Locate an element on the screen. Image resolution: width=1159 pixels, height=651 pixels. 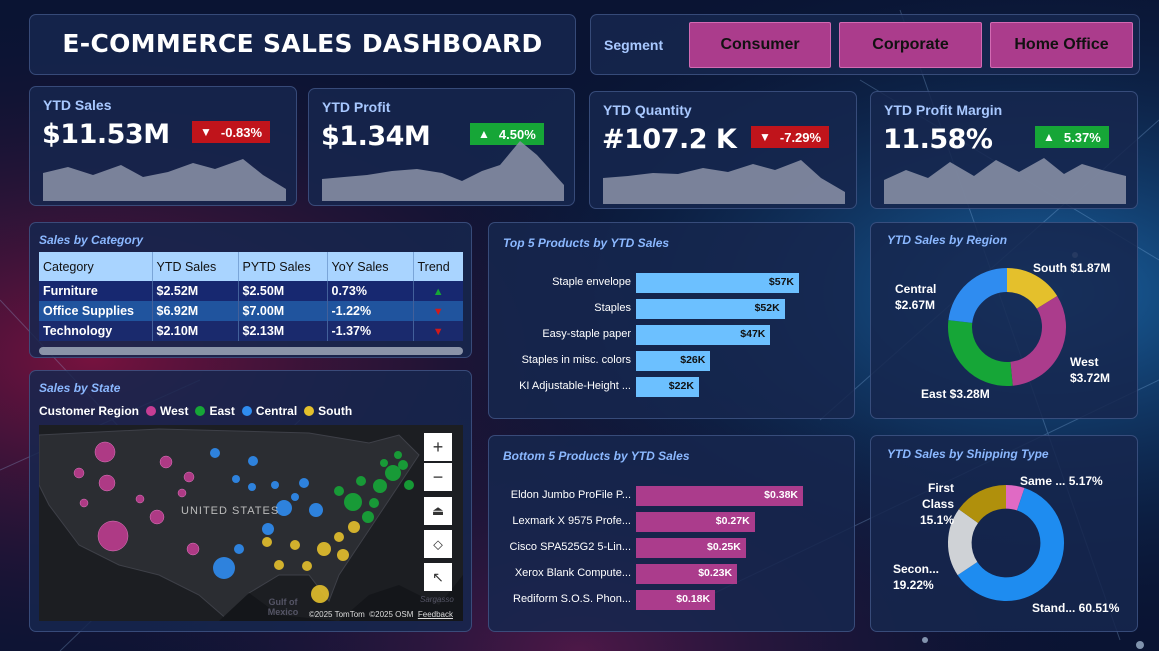
bar-row: Rediform S.O.S. Phon... $0.18K is located at coordinates (674, 600).